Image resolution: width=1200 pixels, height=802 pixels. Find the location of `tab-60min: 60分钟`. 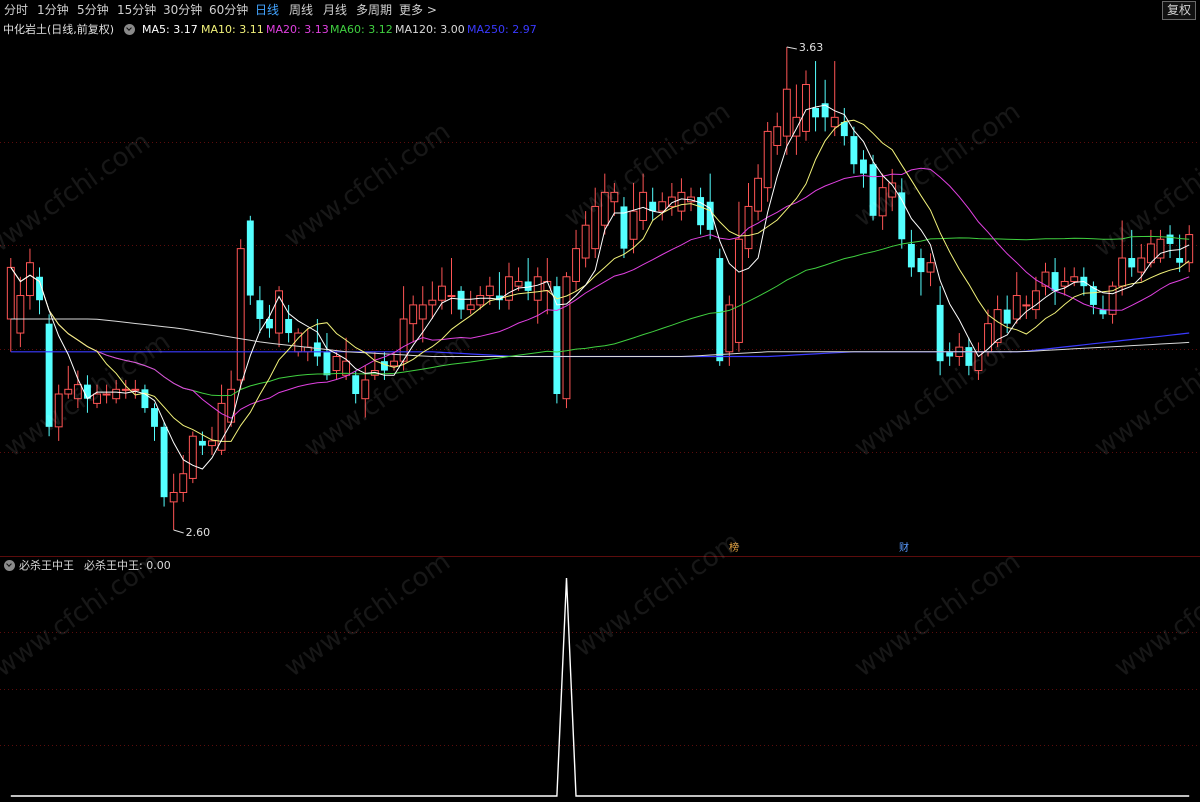

tab-60min: 60分钟 is located at coordinates (228, 10).